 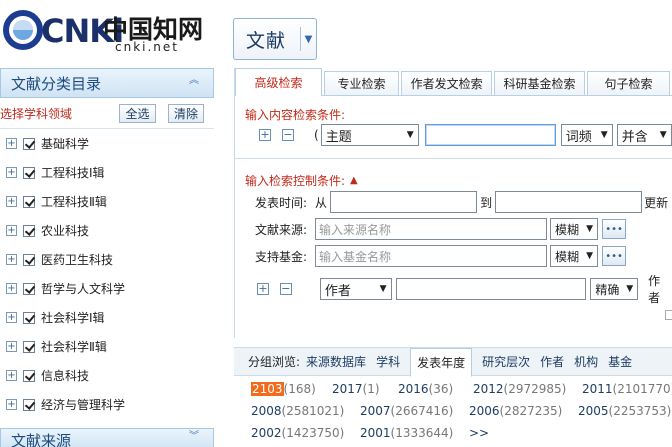 I want to click on year-link: 2006(2827235), so click(x=515, y=411).